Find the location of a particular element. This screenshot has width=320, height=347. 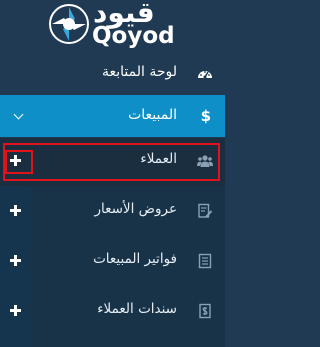

dollar-icon: $ is located at coordinates (205, 116).